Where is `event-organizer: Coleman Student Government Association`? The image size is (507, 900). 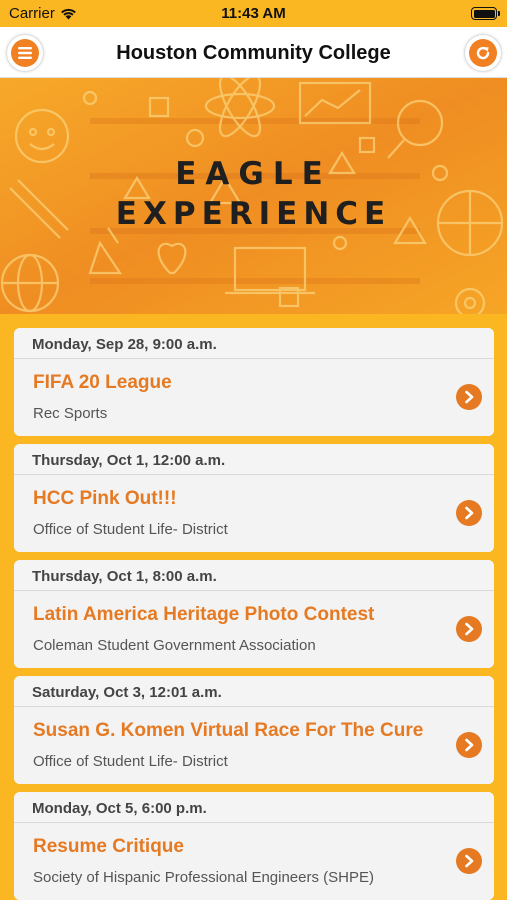
event-organizer: Coleman Student Government Association is located at coordinates (174, 645).